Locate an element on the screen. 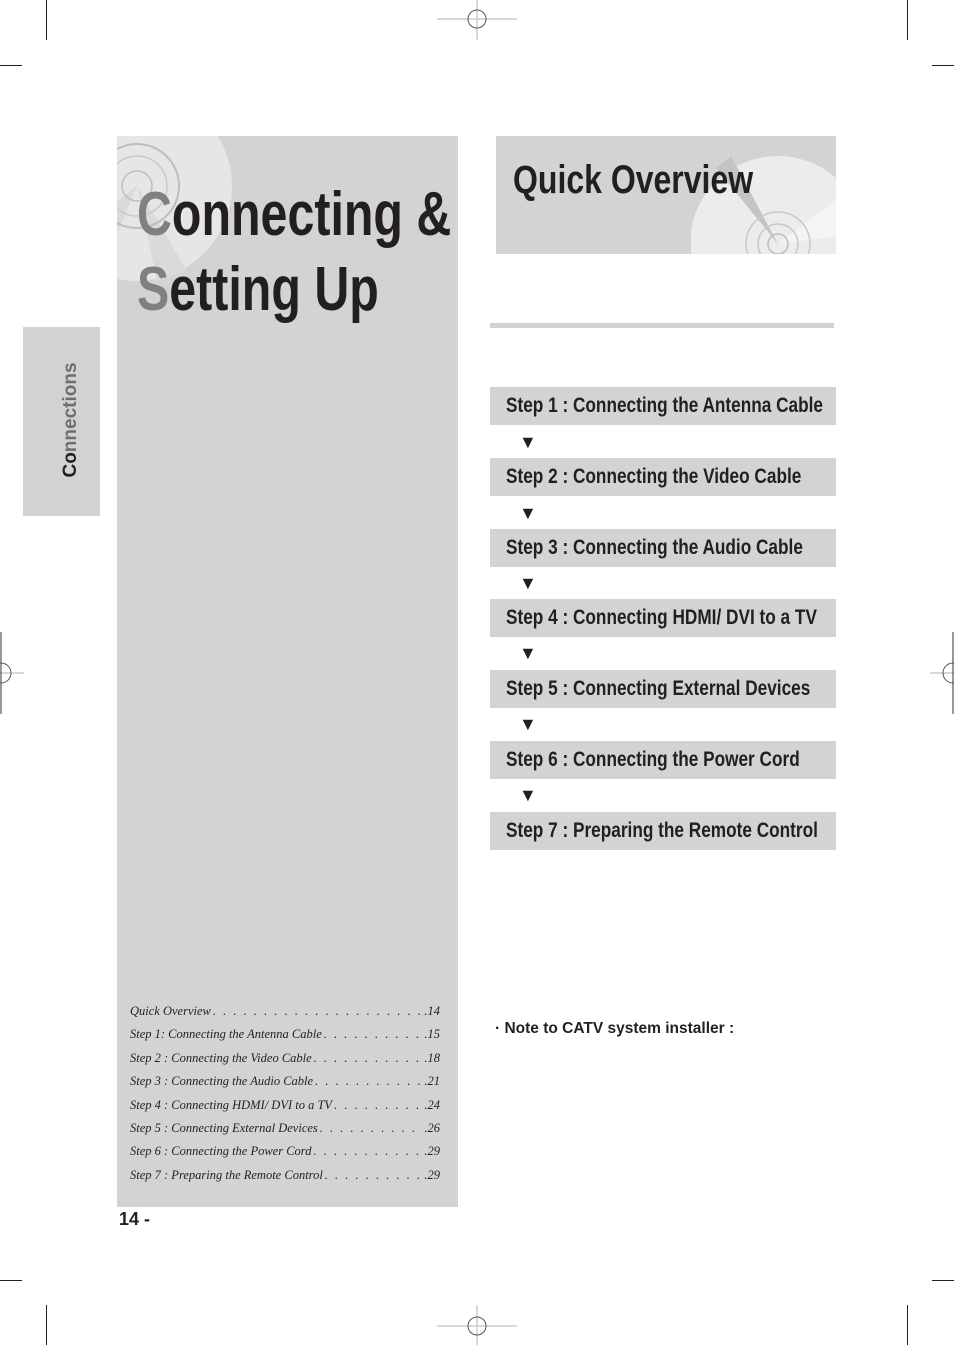 This screenshot has height=1345, width=954. step-box: Step 7 : Preparing the Remote Control is located at coordinates (663, 831).